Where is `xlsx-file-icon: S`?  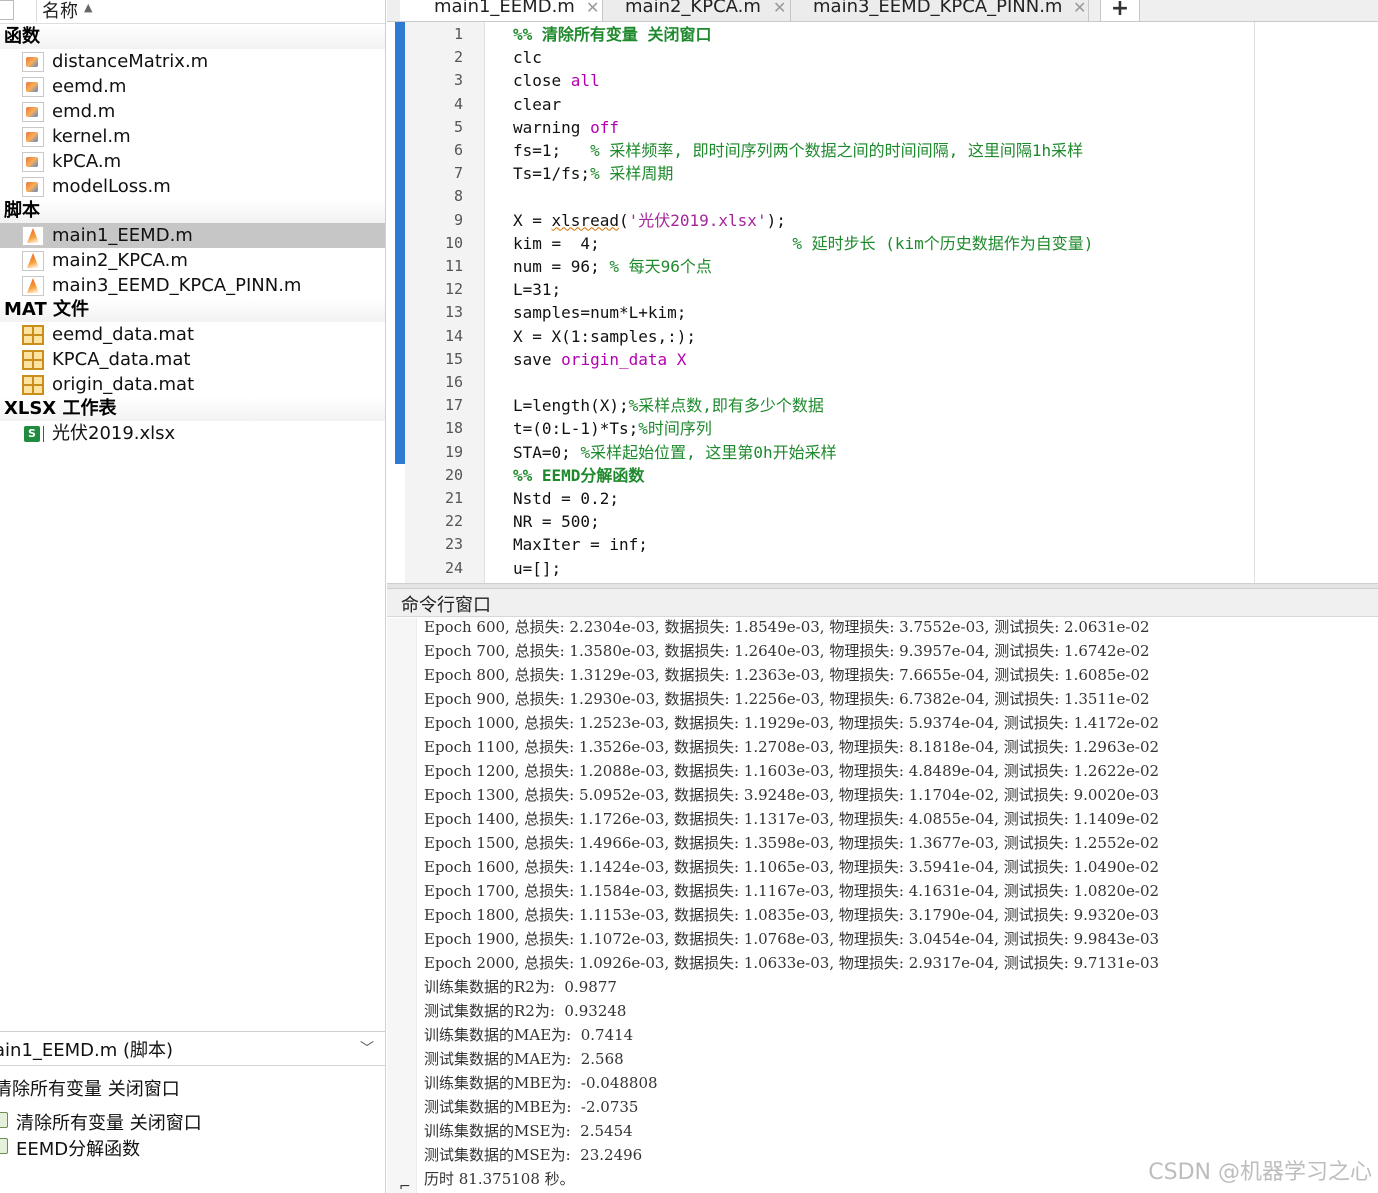
xlsx-file-icon: S is located at coordinates (32, 434).